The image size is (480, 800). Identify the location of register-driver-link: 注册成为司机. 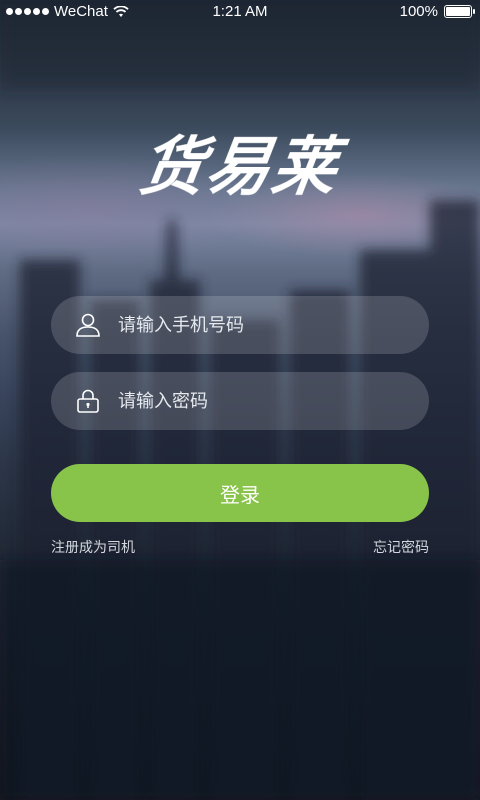
(93, 547).